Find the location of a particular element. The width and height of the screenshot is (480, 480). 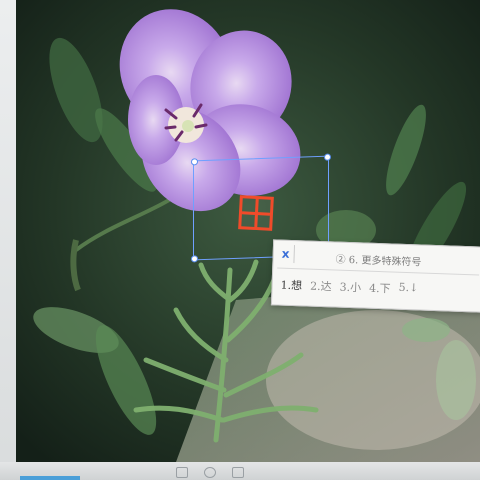

ime-candidate-2: 2.达 is located at coordinates (321, 286).